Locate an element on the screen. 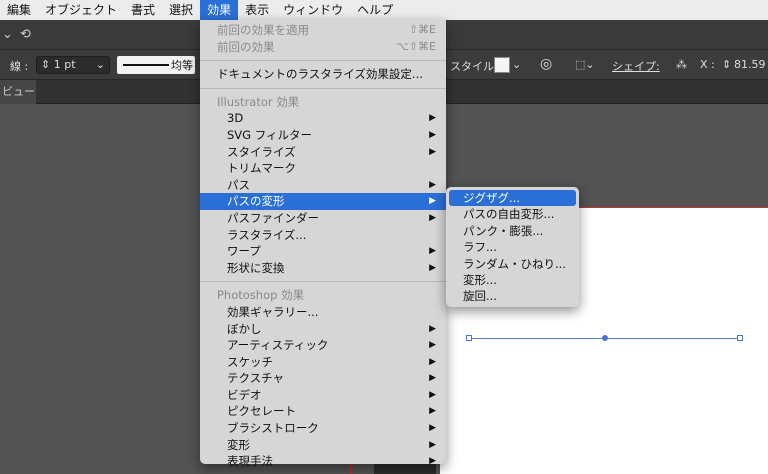 This screenshot has width=768, height=474. menu-item-label: 変形 is located at coordinates (238, 444).